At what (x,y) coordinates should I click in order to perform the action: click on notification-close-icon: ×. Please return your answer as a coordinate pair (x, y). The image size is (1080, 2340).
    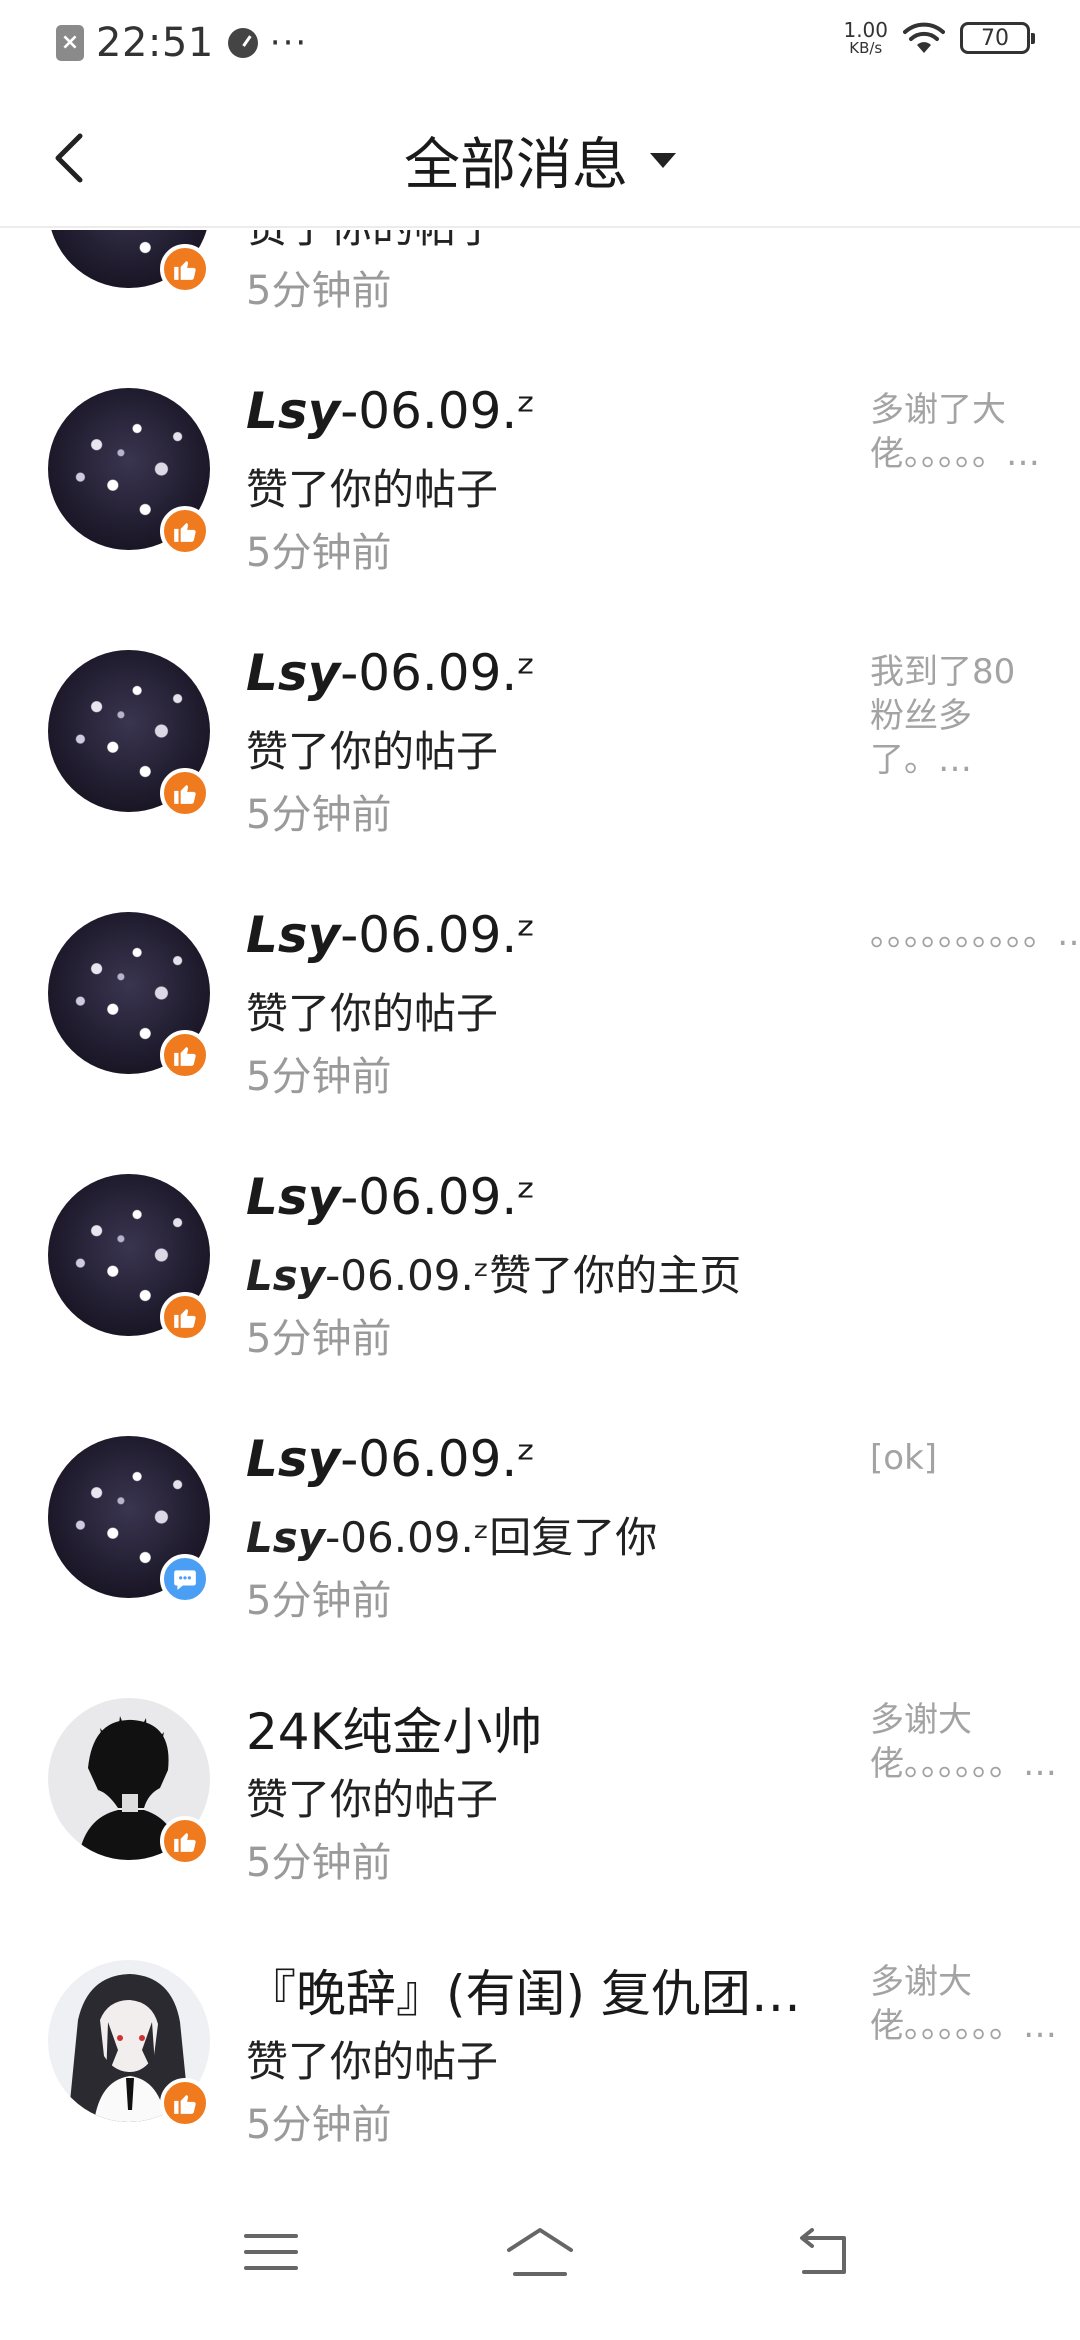
    Looking at the image, I should click on (70, 43).